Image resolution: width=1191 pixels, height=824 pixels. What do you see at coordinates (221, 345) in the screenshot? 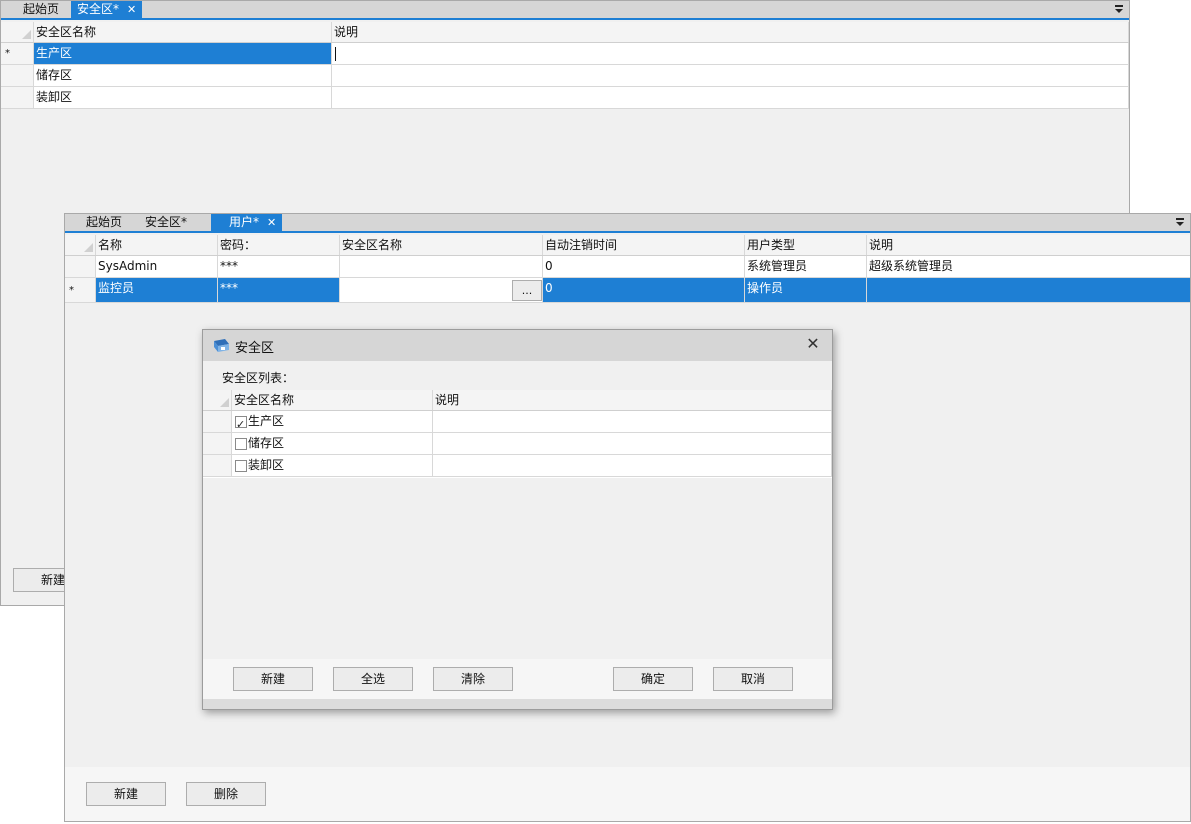
I see `dialog-app-icon` at bounding box center [221, 345].